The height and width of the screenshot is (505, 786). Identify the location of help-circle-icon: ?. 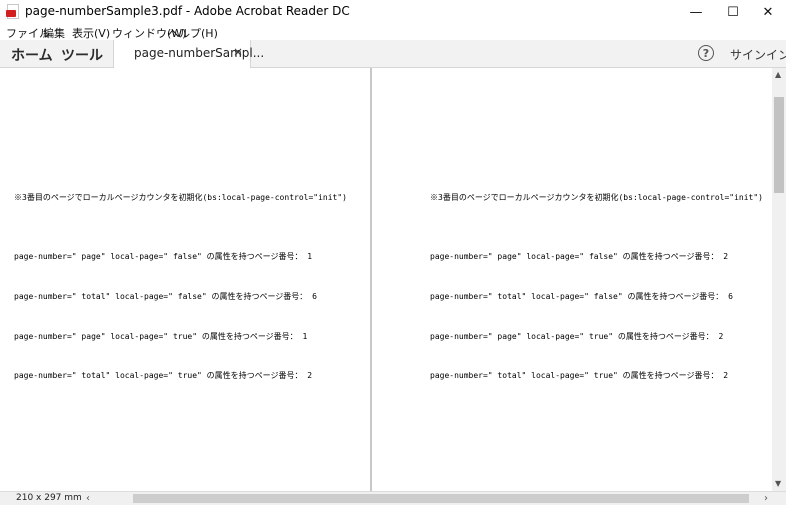
(706, 53).